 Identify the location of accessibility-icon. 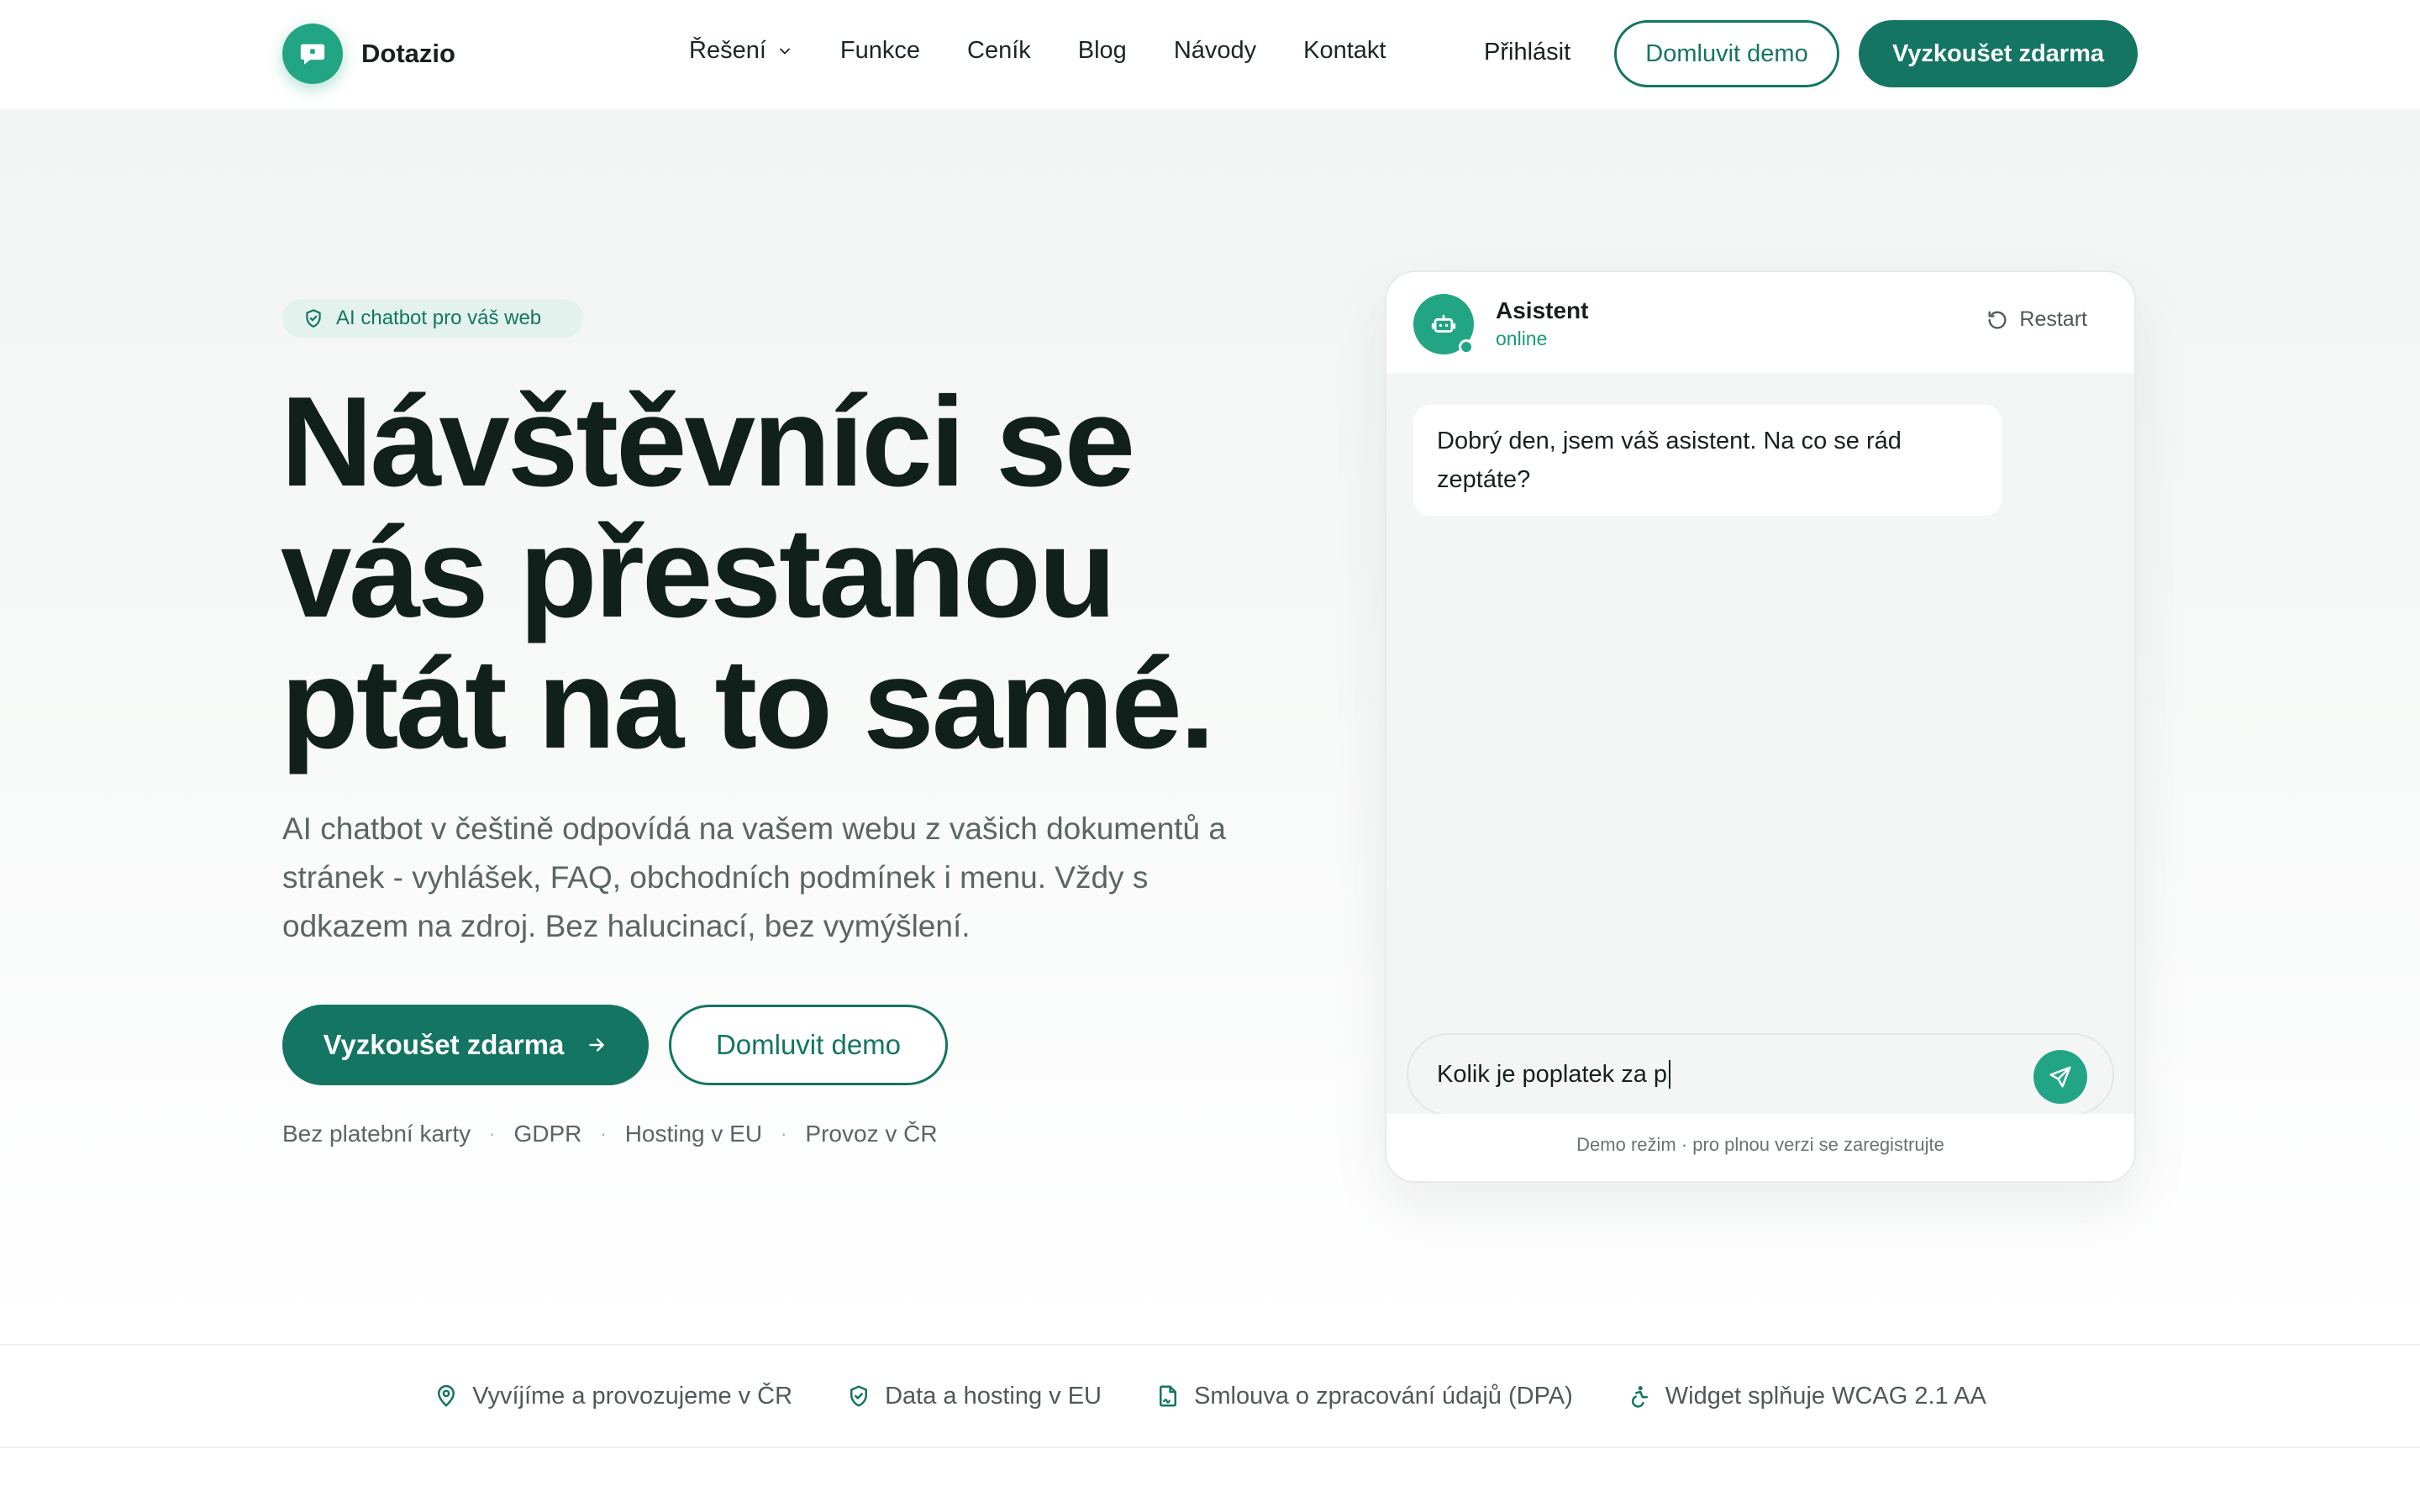
(1639, 1397).